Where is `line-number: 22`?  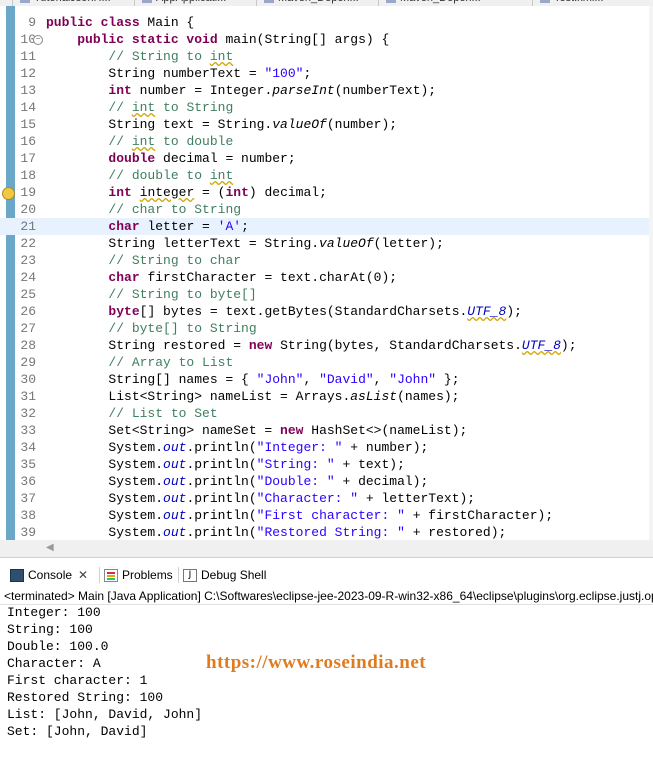
line-number: 22 is located at coordinates (28, 243).